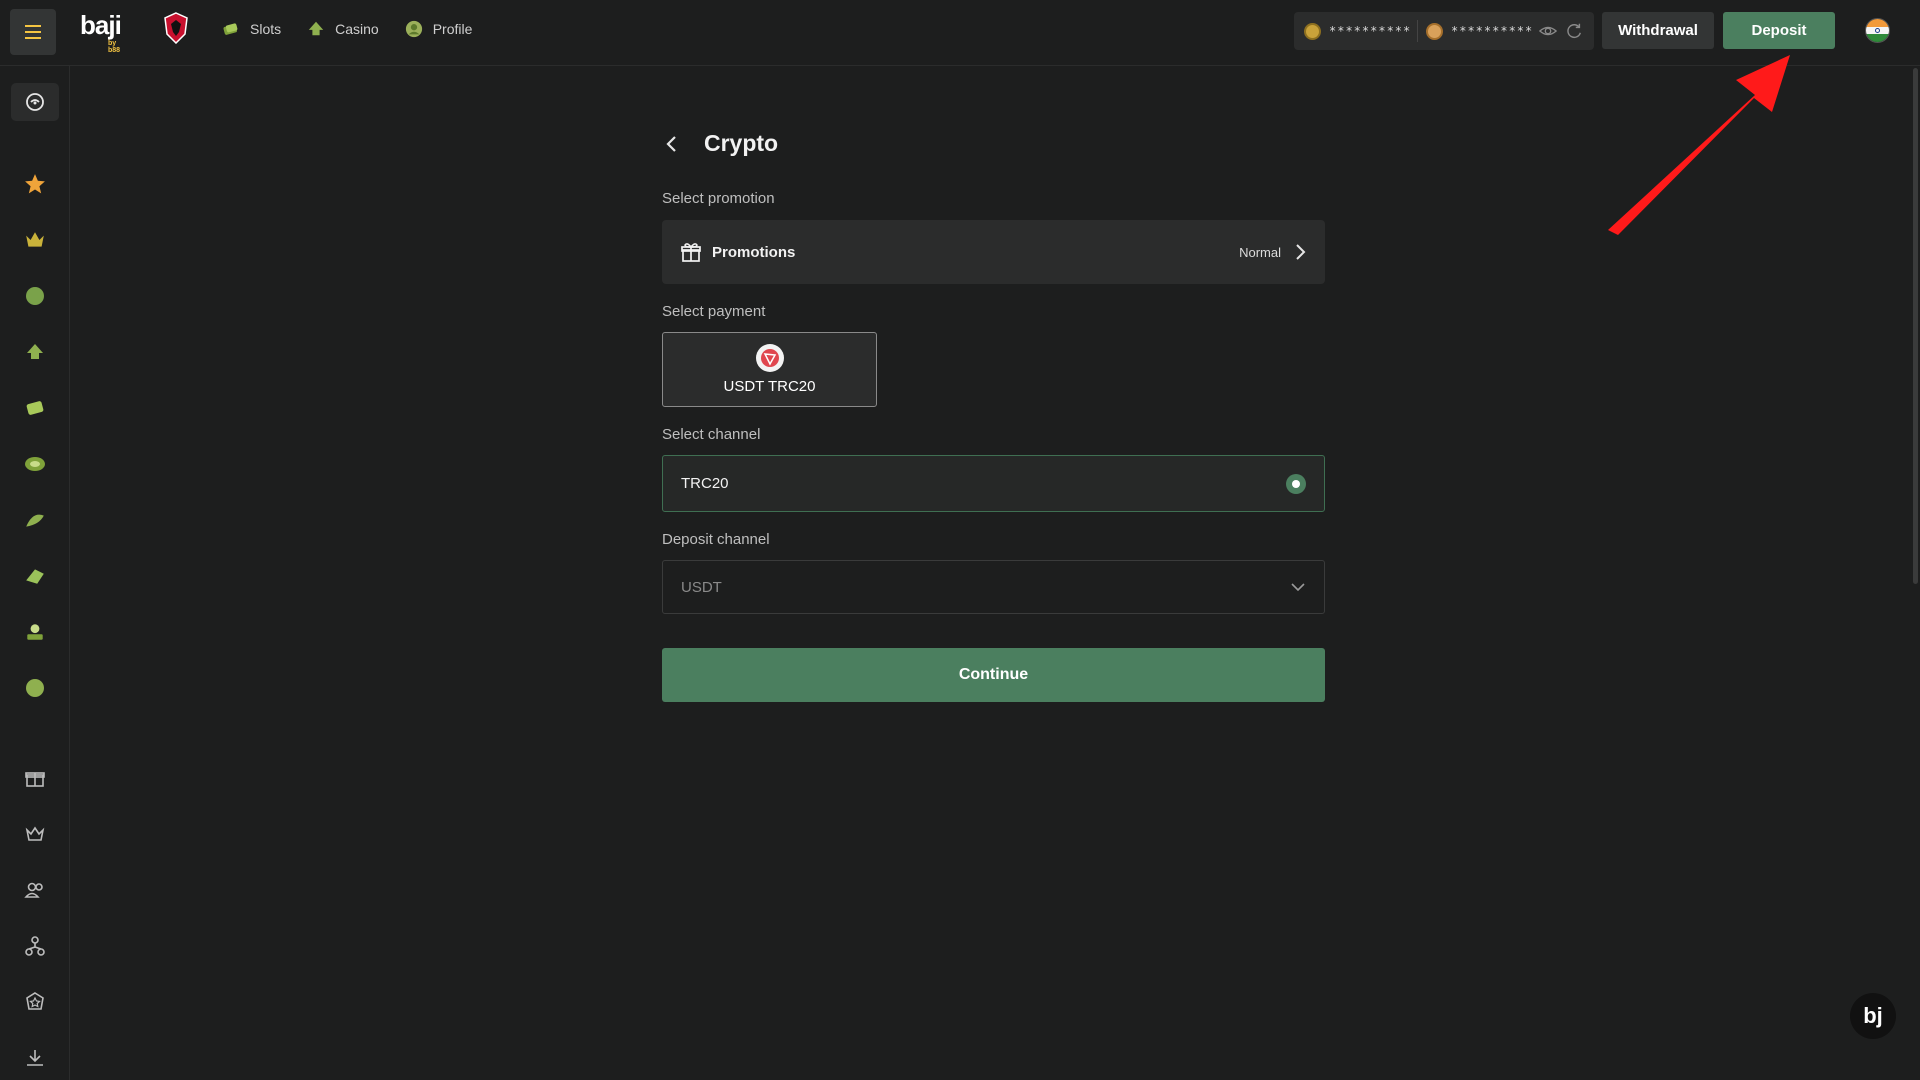  I want to click on deposit-channel-value: USDT, so click(701, 587).